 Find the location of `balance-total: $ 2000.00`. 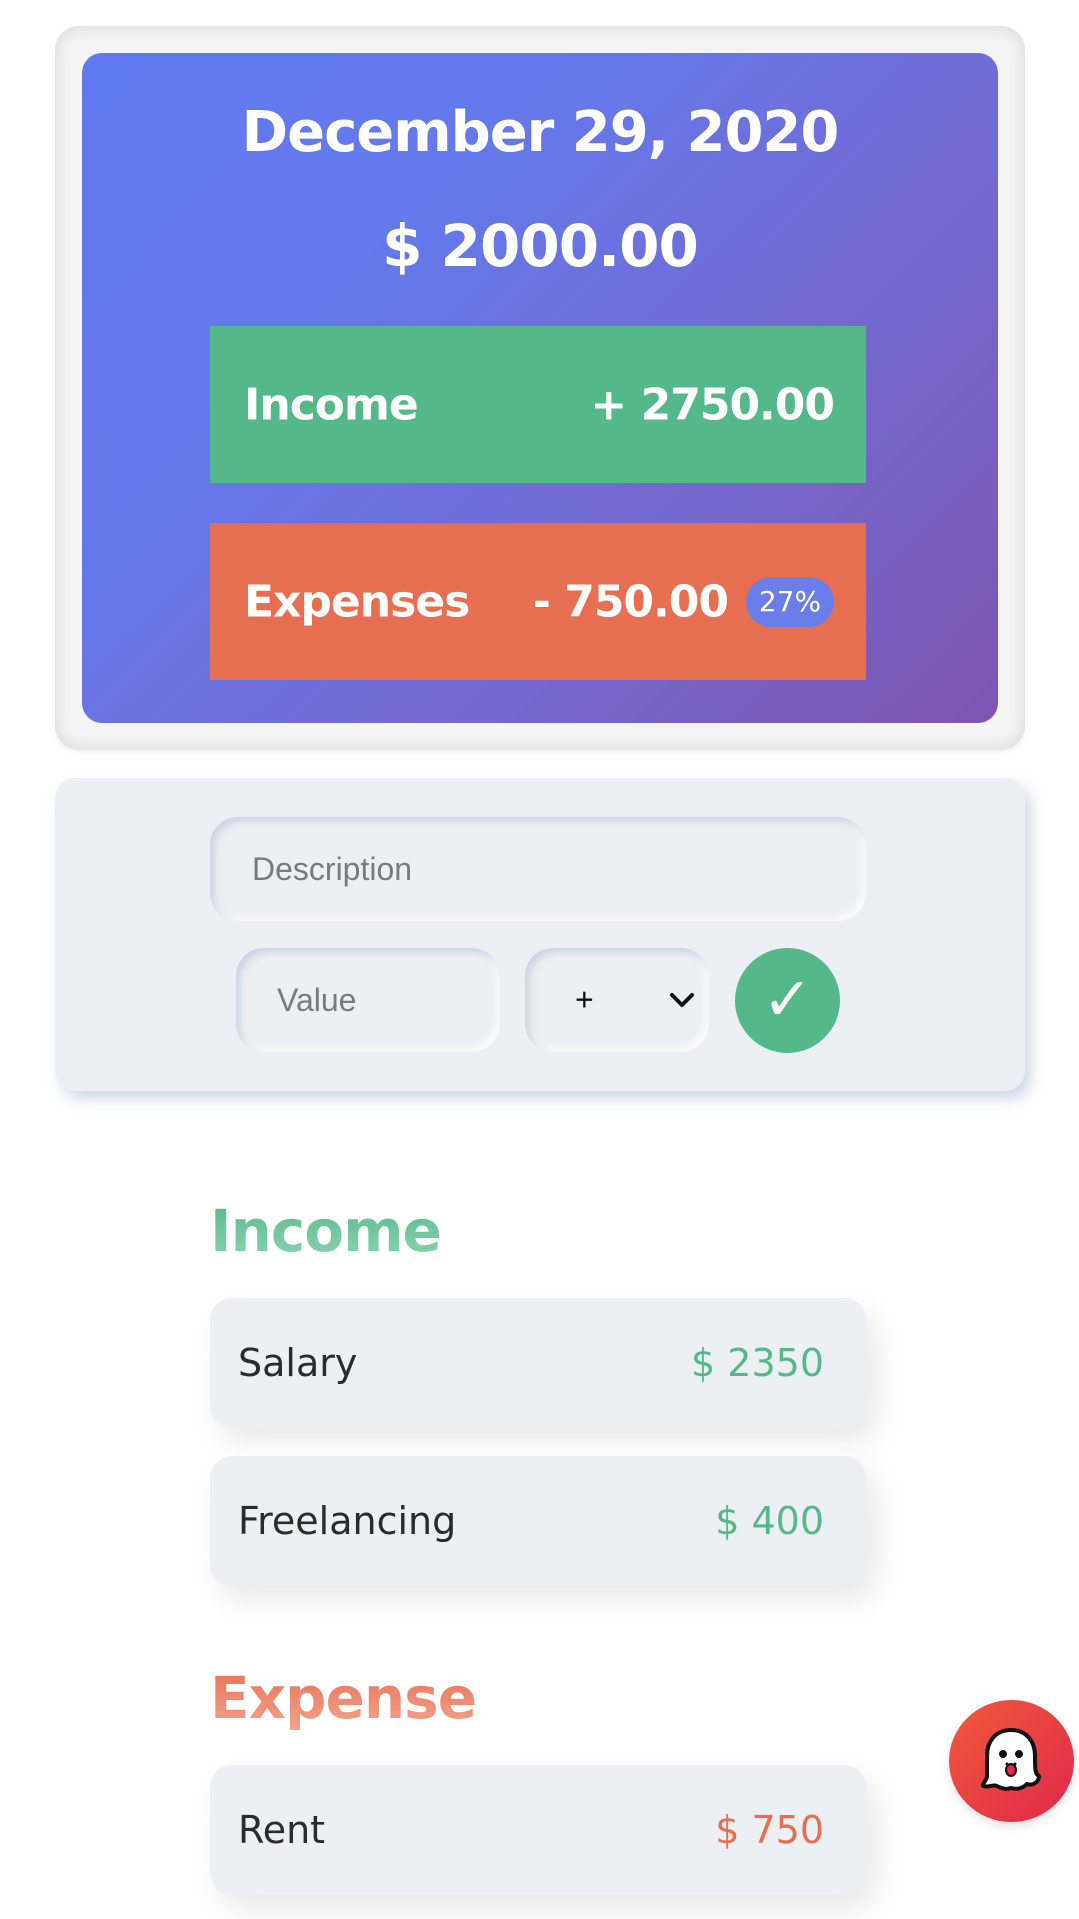

balance-total: $ 2000.00 is located at coordinates (540, 246).